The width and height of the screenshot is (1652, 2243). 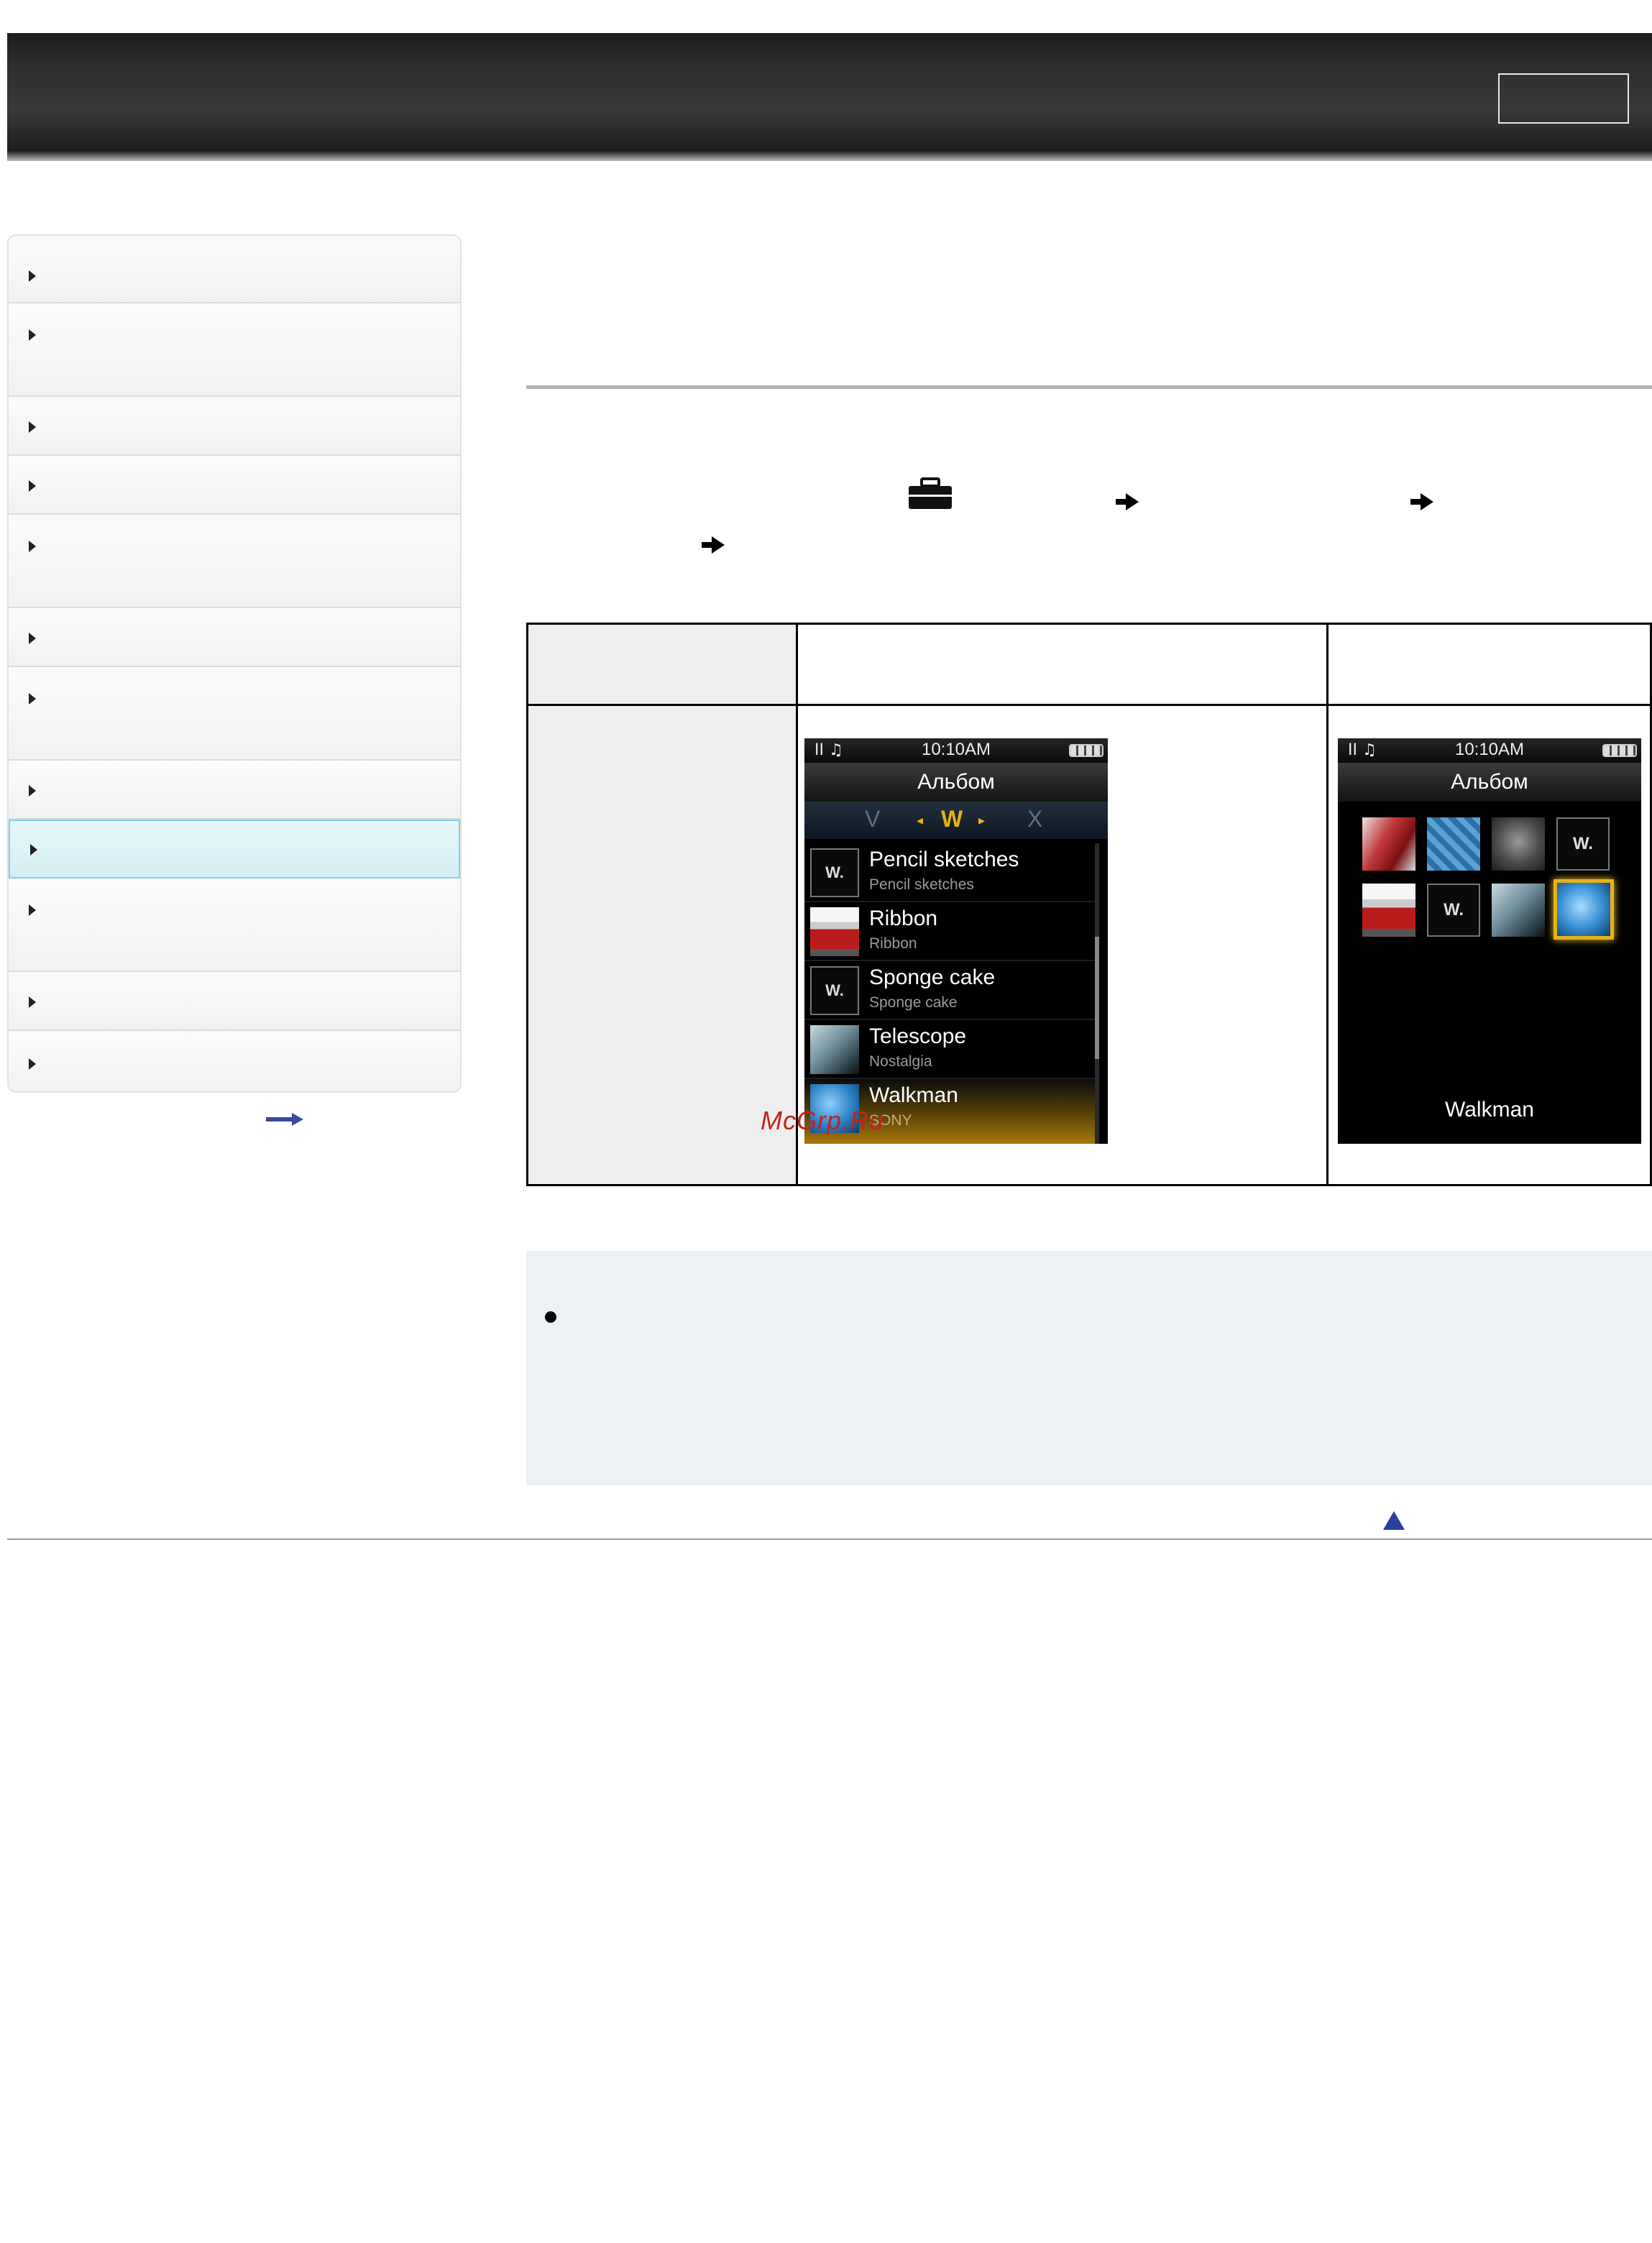 What do you see at coordinates (913, 1002) in the screenshot?
I see `list-item-subtitle: Sponge cake` at bounding box center [913, 1002].